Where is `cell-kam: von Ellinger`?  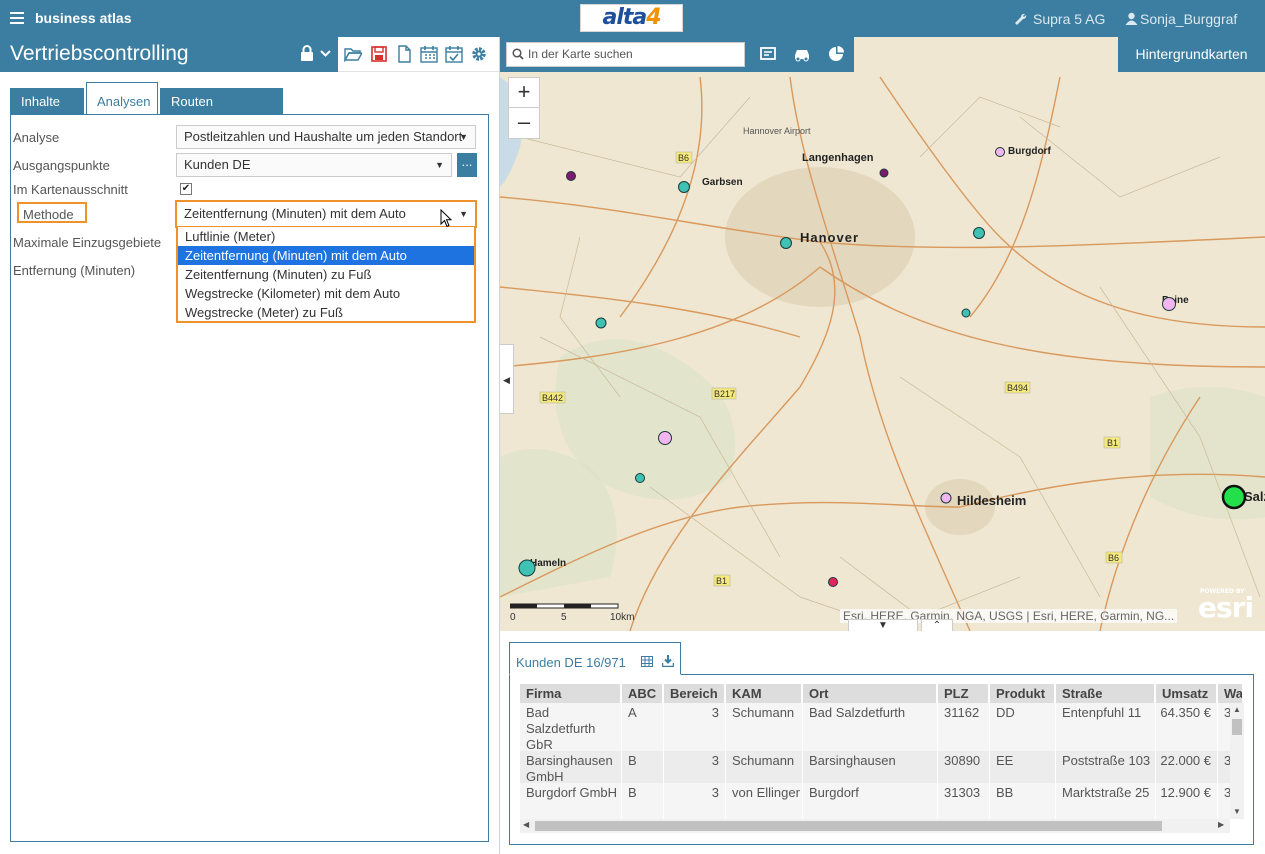 cell-kam: von Ellinger is located at coordinates (764, 801).